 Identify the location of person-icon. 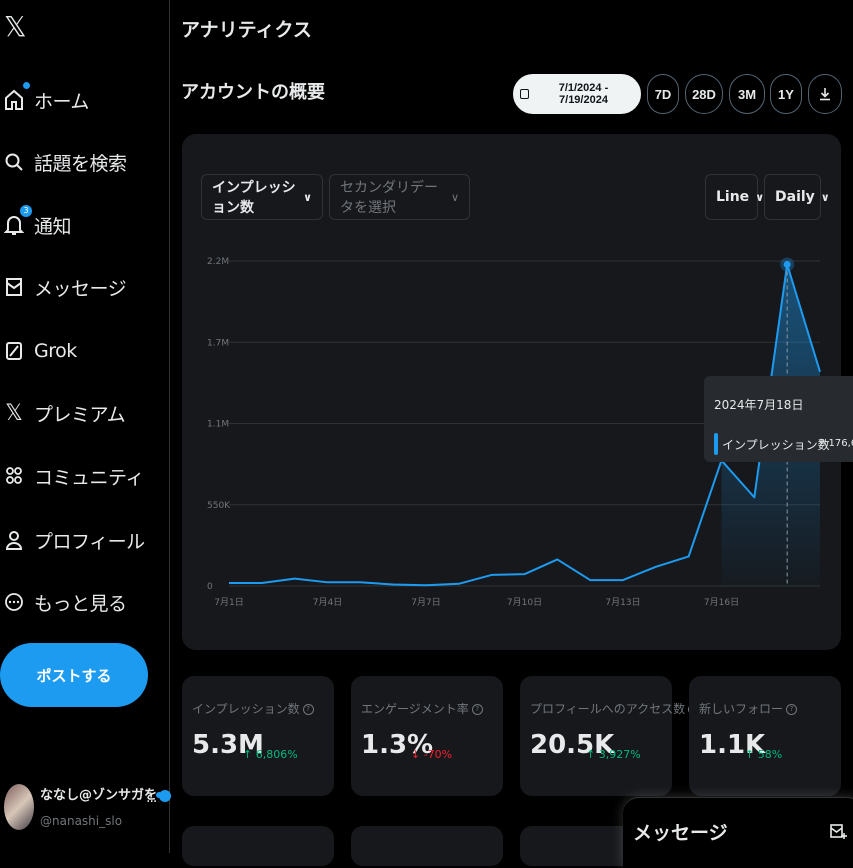
(14, 540).